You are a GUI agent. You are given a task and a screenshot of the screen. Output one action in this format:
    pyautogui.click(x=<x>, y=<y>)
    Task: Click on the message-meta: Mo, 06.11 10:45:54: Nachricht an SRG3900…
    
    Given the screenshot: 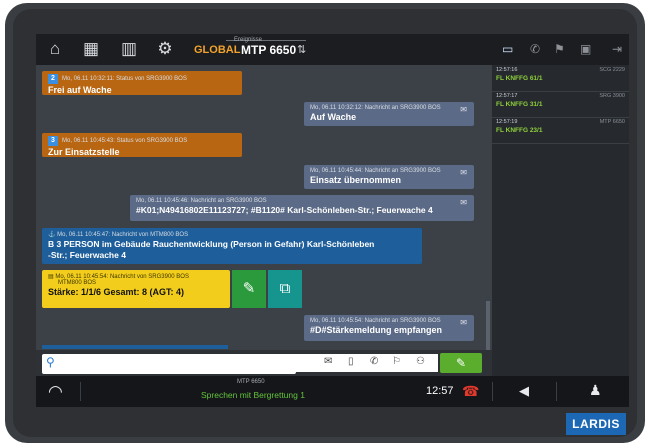 What is the action you would take?
    pyautogui.click(x=375, y=321)
    